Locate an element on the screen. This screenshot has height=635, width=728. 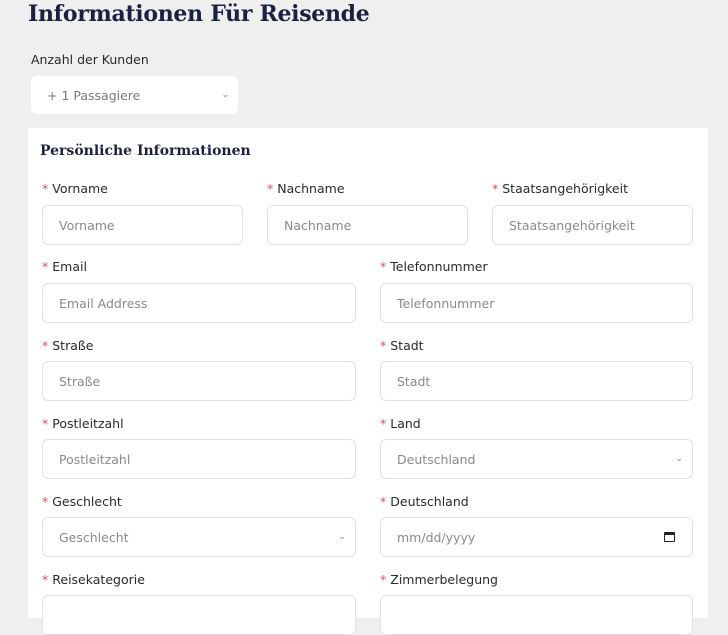
datum-label: * Deutschland is located at coordinates (424, 501).